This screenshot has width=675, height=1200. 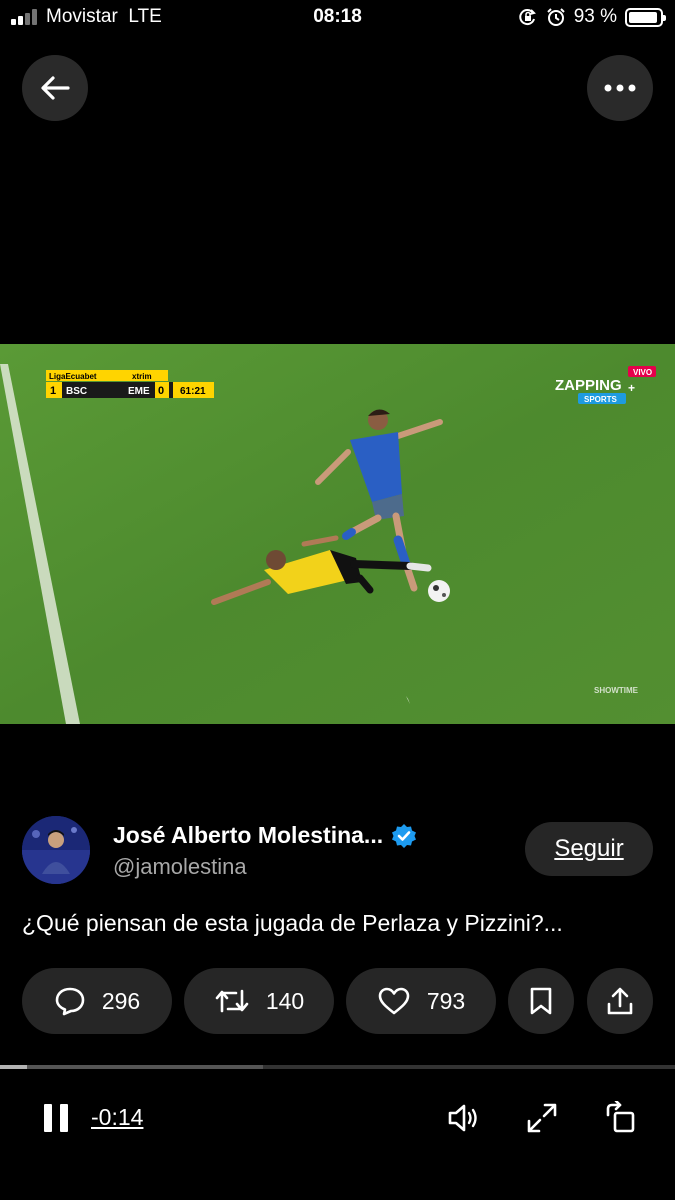 I want to click on more-horizontal-icon, so click(x=620, y=88).